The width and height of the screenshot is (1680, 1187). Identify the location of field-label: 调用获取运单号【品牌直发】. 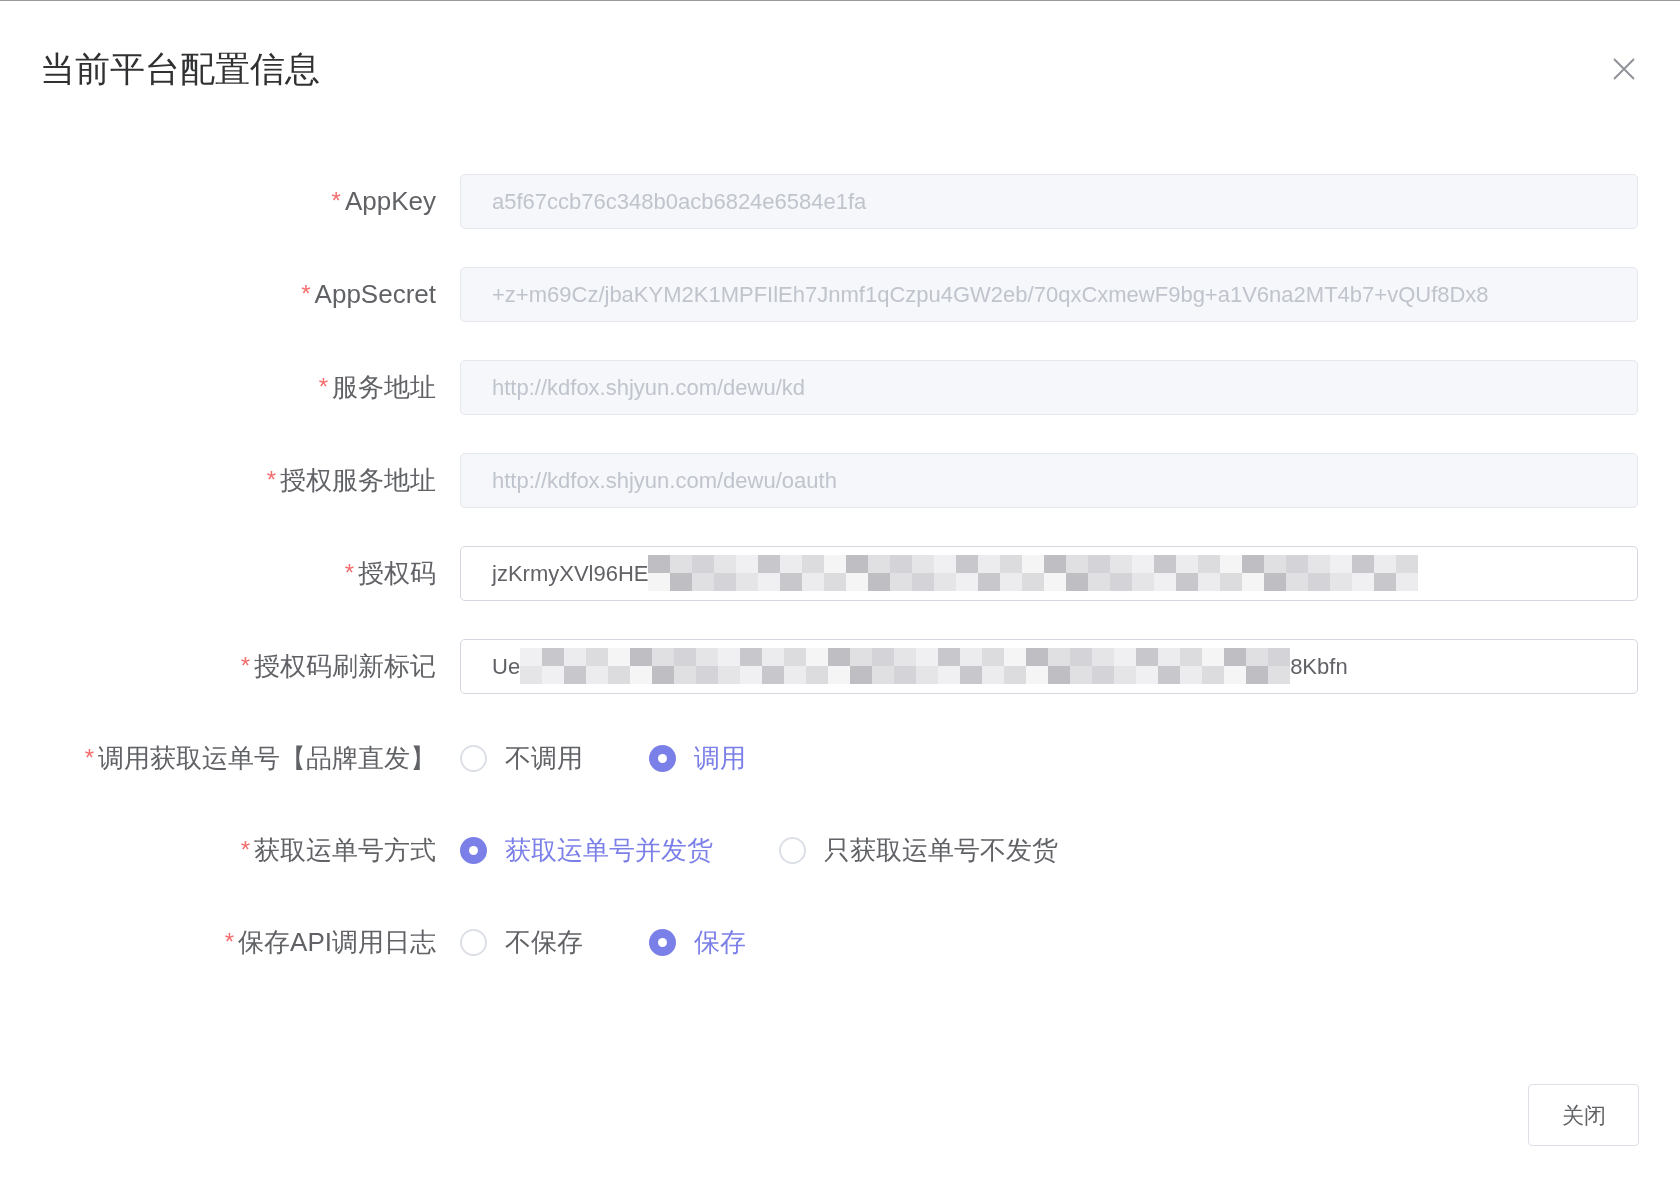
(267, 758).